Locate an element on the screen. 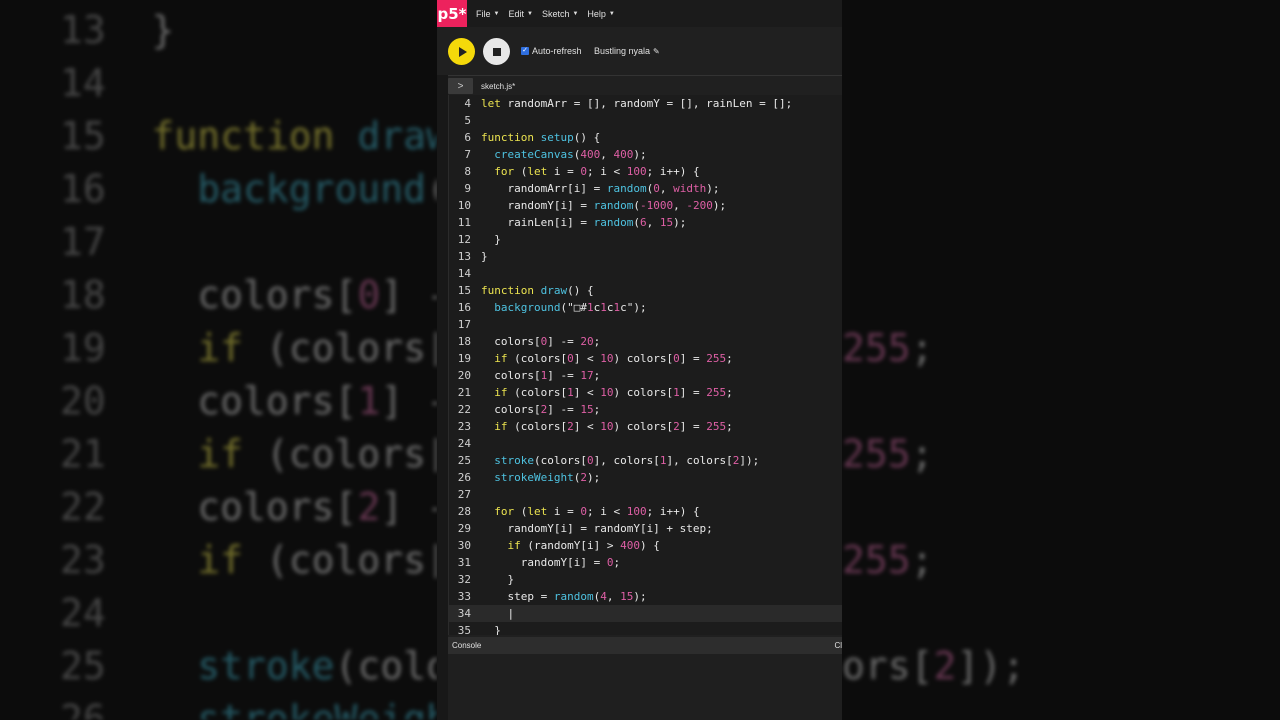 The image size is (1280, 720). line-number: 34 is located at coordinates (464, 613).